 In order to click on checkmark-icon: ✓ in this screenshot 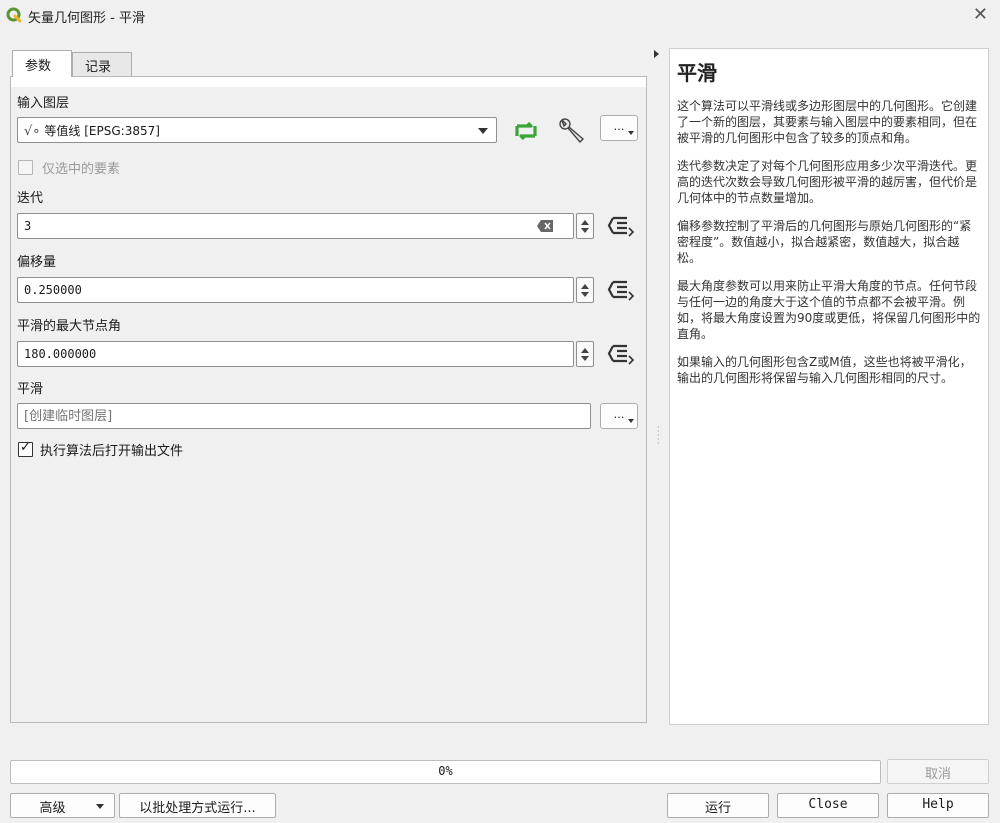, I will do `click(25, 447)`.